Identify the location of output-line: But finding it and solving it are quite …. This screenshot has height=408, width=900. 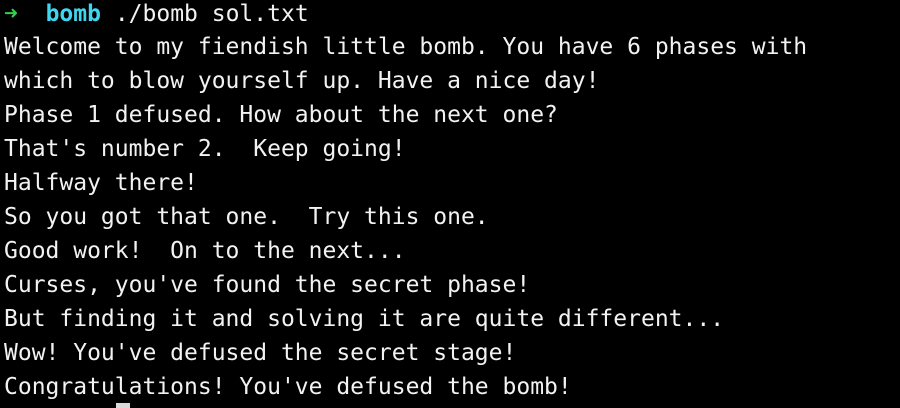
(364, 319).